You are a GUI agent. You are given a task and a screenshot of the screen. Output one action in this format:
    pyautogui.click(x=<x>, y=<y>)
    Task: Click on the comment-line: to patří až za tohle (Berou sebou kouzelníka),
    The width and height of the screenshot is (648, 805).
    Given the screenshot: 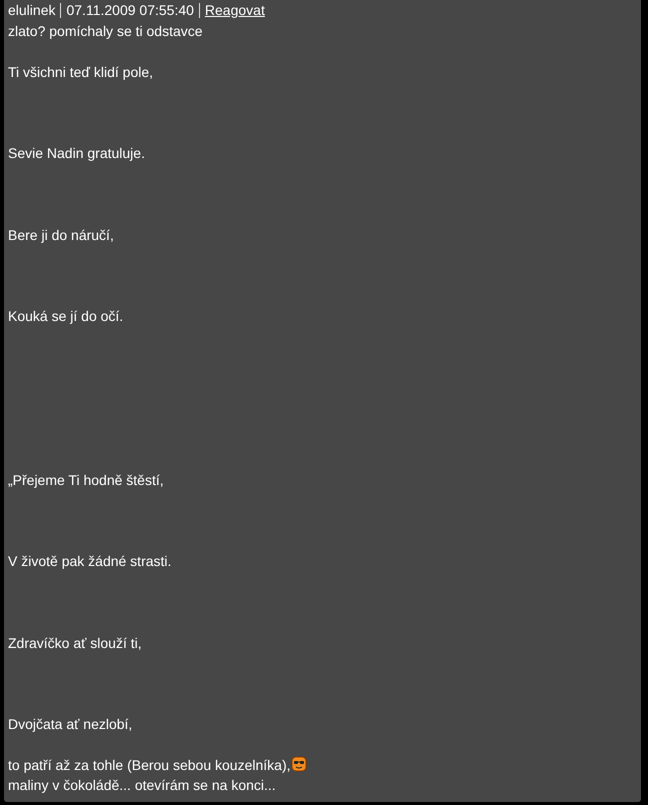 What is the action you would take?
    pyautogui.click(x=149, y=766)
    